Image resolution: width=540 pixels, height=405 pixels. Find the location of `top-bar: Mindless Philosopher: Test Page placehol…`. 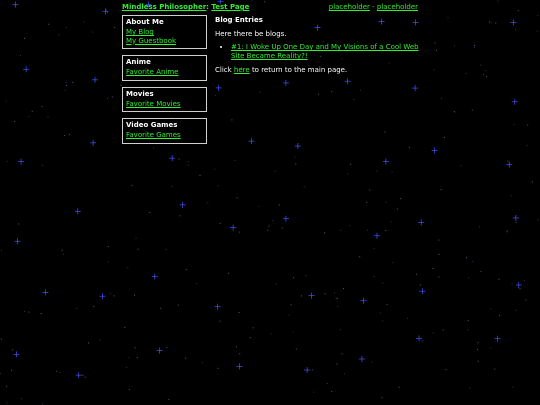

top-bar: Mindless Philosopher: Test Page placehol… is located at coordinates (270, 8).